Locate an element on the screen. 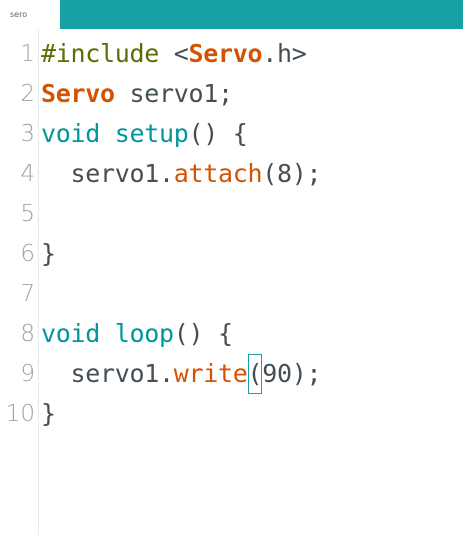 This screenshot has width=463, height=535. cursor-bracket: ( is located at coordinates (255, 374).